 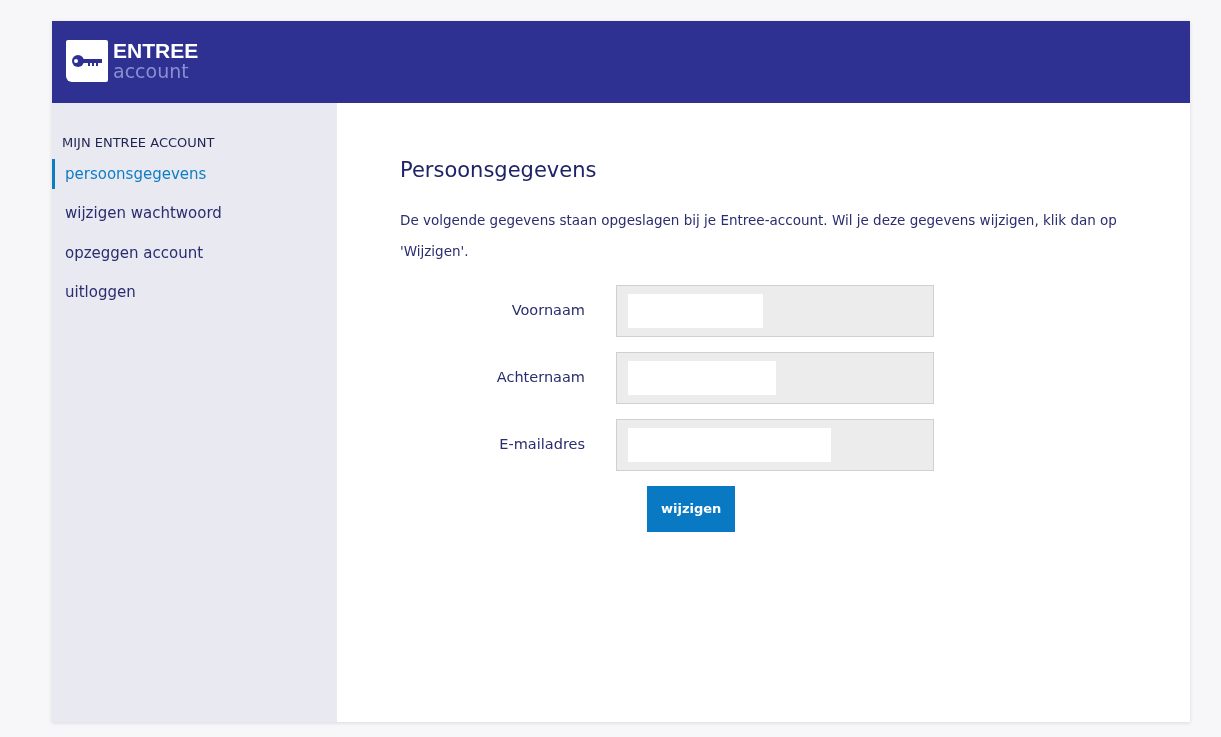 I want to click on page-title: Persoonsgegevens, so click(x=499, y=170).